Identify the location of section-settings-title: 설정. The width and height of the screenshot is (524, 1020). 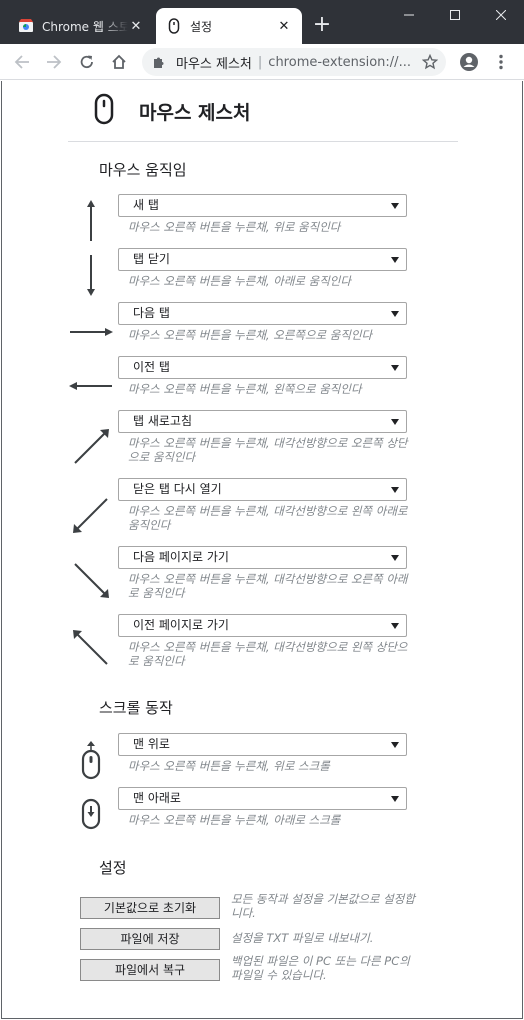
(113, 868).